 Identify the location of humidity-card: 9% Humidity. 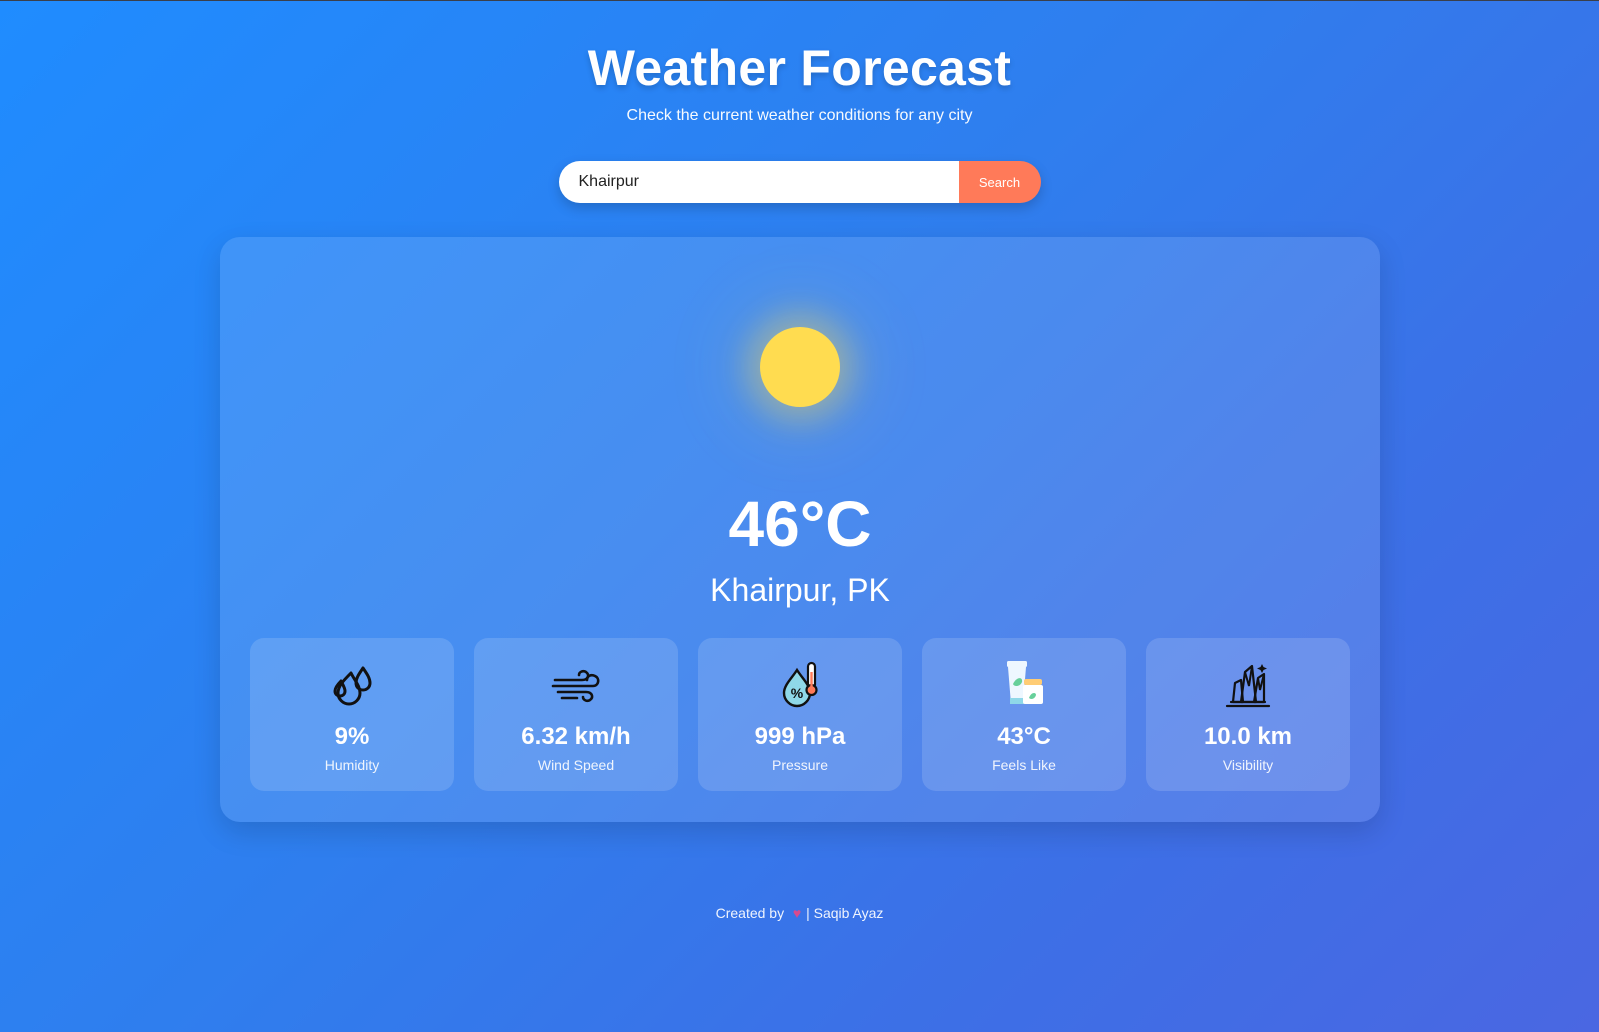
(352, 714).